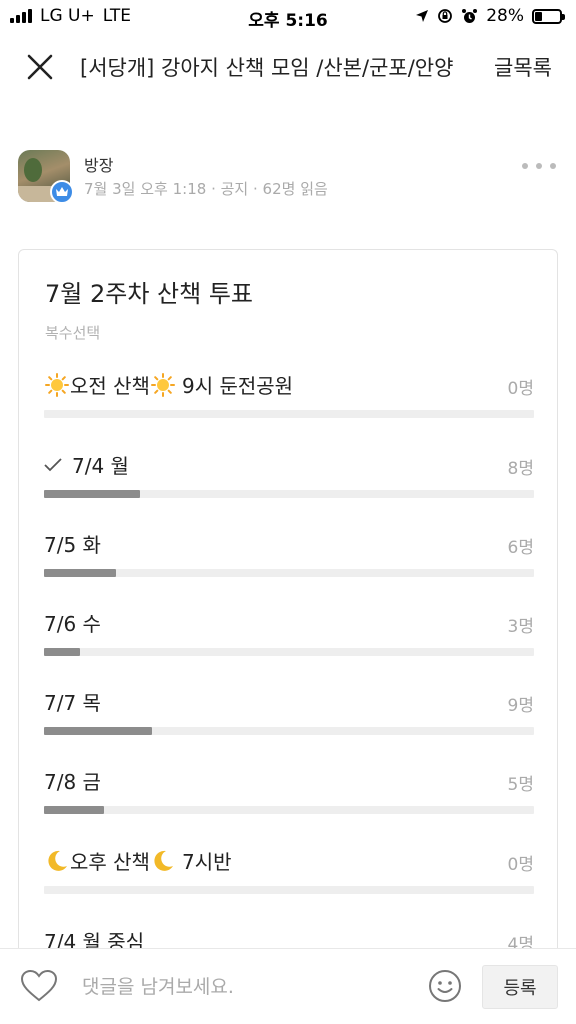  I want to click on post-date: 7월 3일 오후 1:18, so click(145, 189).